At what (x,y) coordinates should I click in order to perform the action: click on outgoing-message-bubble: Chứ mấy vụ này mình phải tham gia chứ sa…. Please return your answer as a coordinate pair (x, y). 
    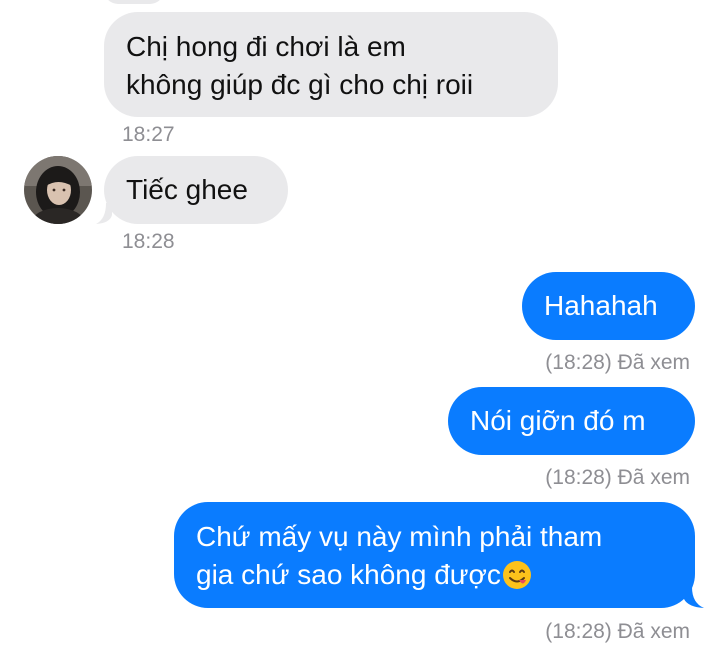
    Looking at the image, I should click on (434, 555).